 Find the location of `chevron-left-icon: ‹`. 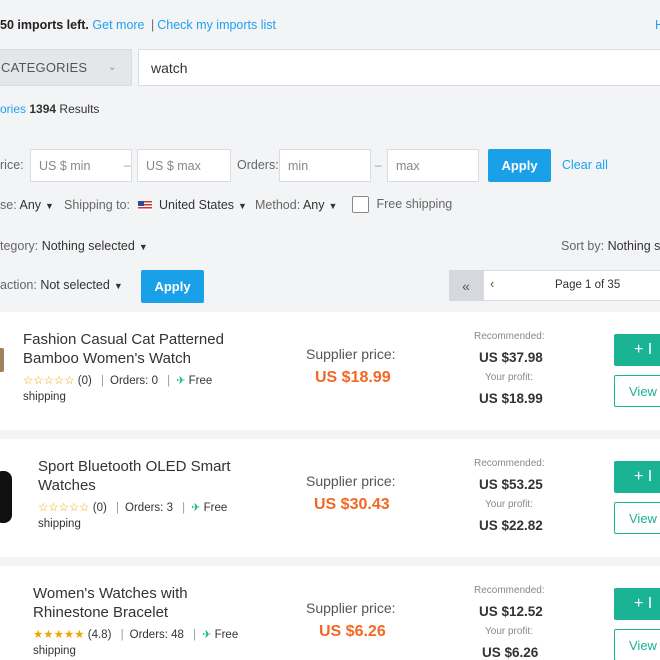

chevron-left-icon: ‹ is located at coordinates (492, 283).